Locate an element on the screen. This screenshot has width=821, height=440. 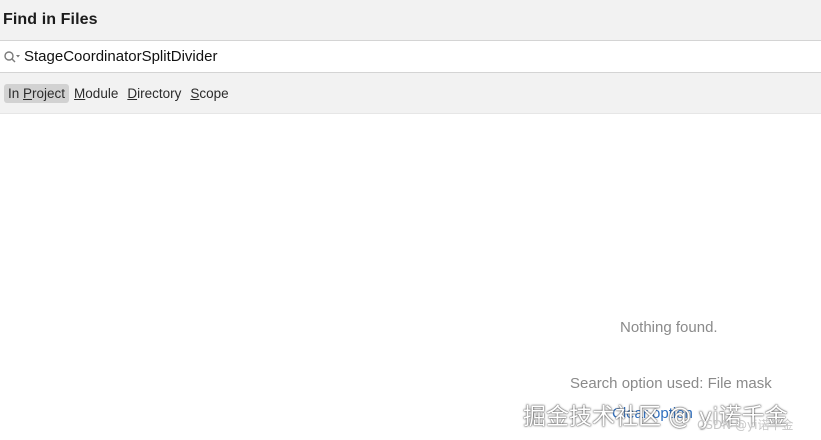
tab-label-pre: In is located at coordinates (16, 93).